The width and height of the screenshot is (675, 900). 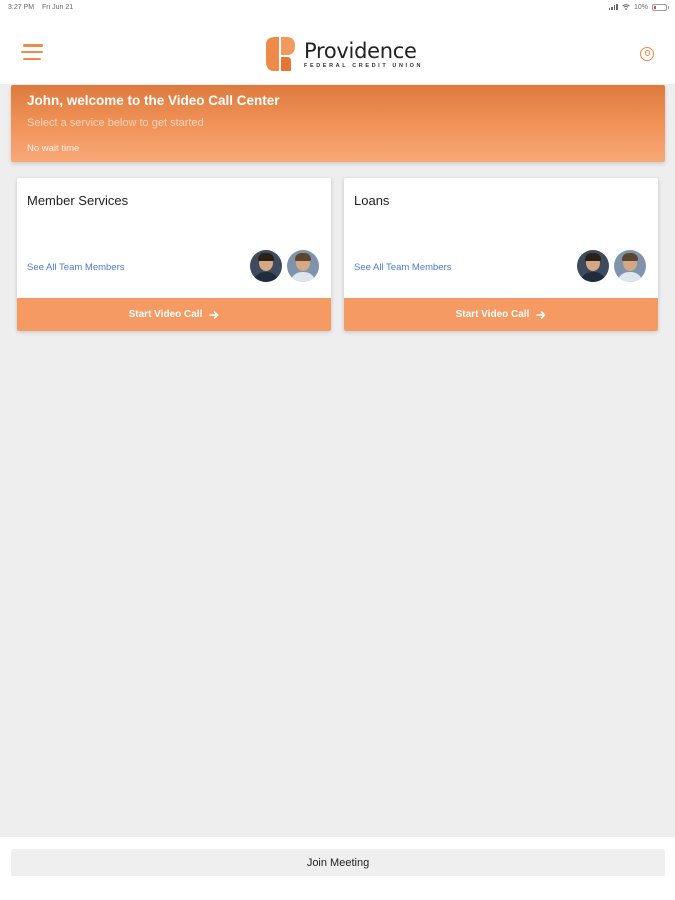 I want to click on app-header: Providence FEDERAL CREDIT UNION, so click(x=337, y=49).